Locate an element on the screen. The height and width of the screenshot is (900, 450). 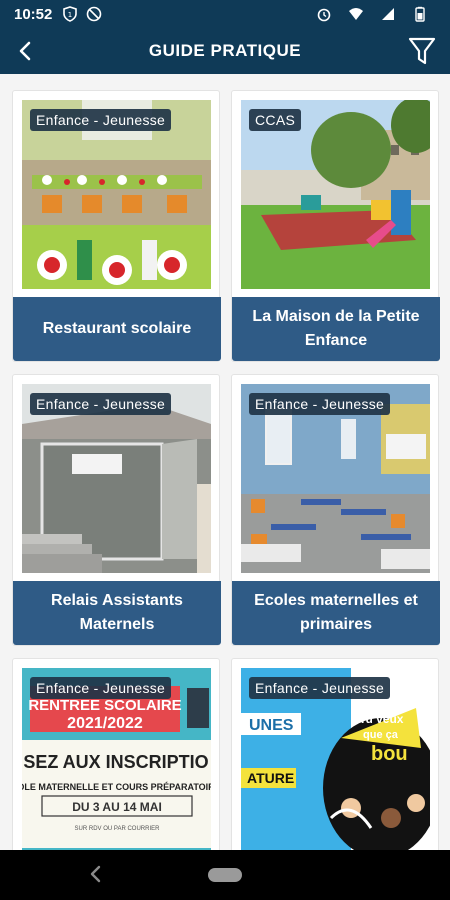
nav-home-pill is located at coordinates (225, 875).